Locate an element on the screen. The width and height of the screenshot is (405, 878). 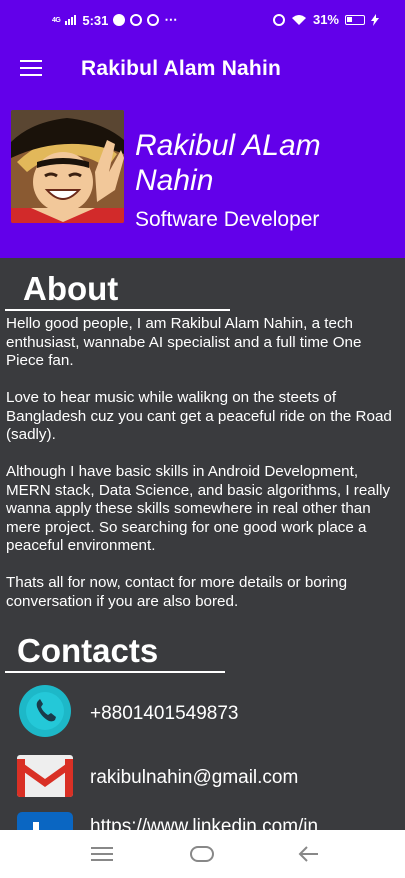
status-right: 31% is located at coordinates (325, 19).